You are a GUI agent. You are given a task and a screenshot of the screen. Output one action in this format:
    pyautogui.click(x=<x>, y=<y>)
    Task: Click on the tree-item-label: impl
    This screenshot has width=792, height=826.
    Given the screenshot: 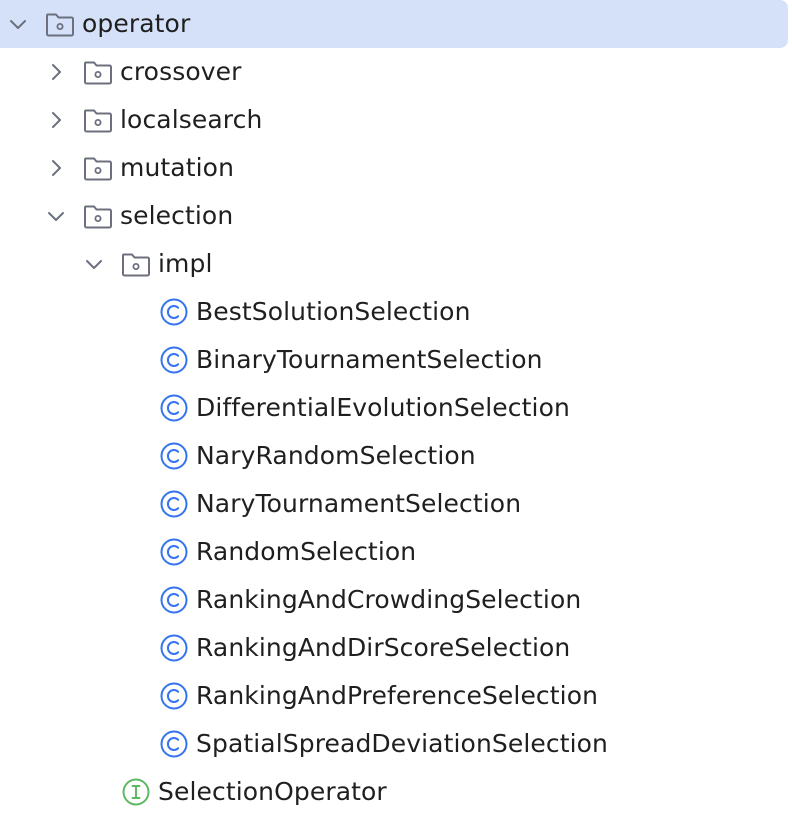 What is the action you would take?
    pyautogui.click(x=185, y=263)
    